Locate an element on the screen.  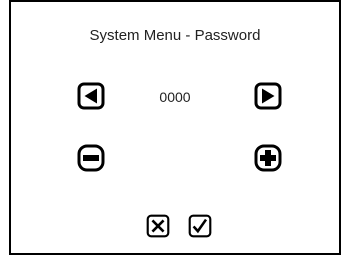
cancel-button is located at coordinates (158, 226).